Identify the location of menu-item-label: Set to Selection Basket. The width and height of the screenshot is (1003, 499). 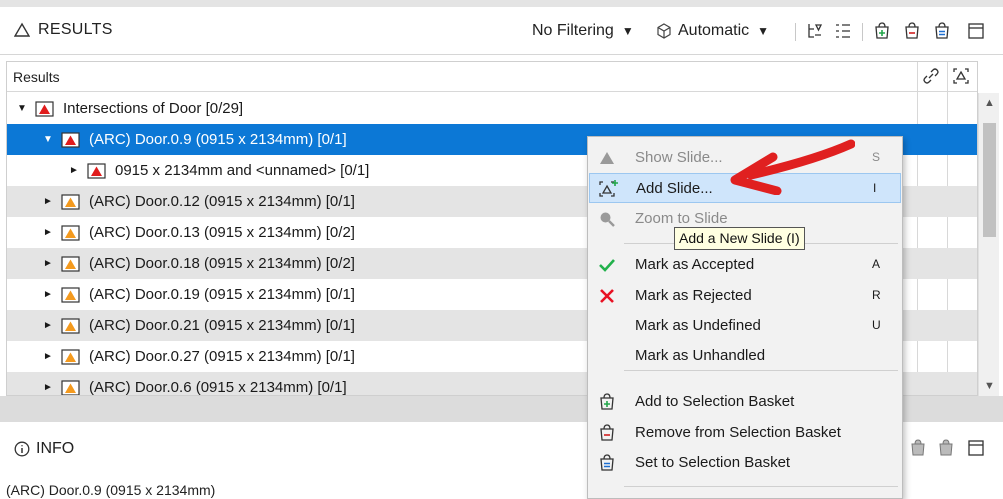
(713, 462).